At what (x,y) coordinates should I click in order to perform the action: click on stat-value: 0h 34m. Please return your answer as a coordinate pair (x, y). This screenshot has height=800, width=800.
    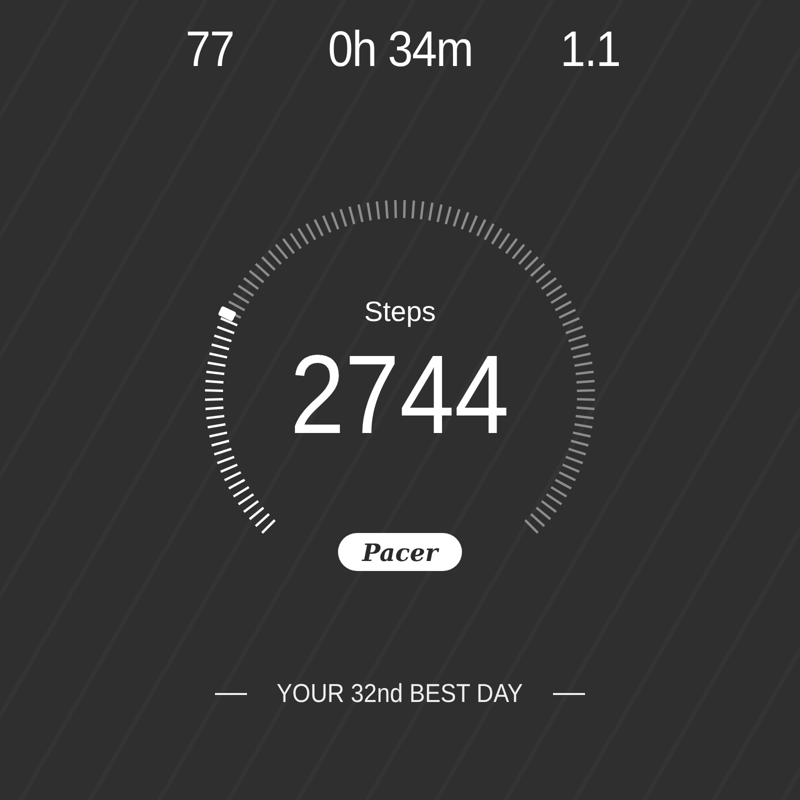
    Looking at the image, I should click on (400, 49).